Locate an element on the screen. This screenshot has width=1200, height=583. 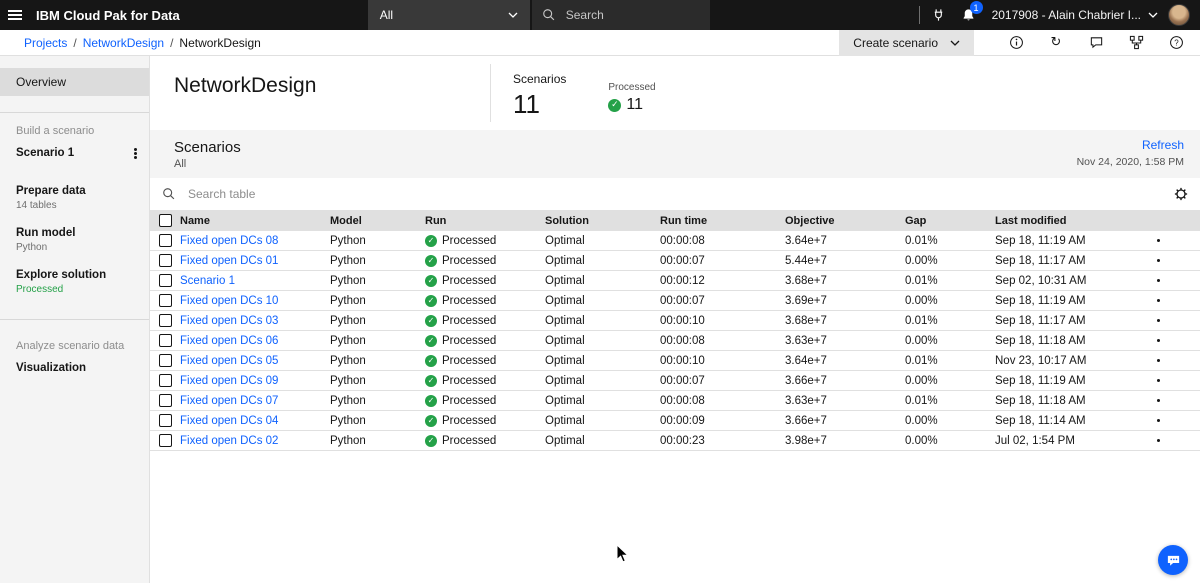
column-header-model: Model is located at coordinates (377, 221).